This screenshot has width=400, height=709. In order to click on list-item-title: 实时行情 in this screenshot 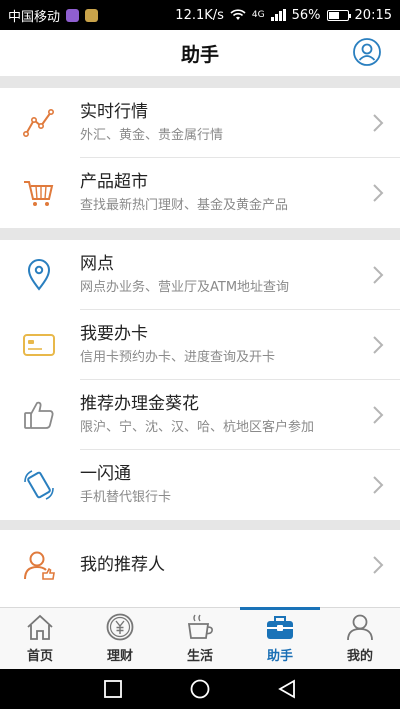, I will do `click(114, 112)`.